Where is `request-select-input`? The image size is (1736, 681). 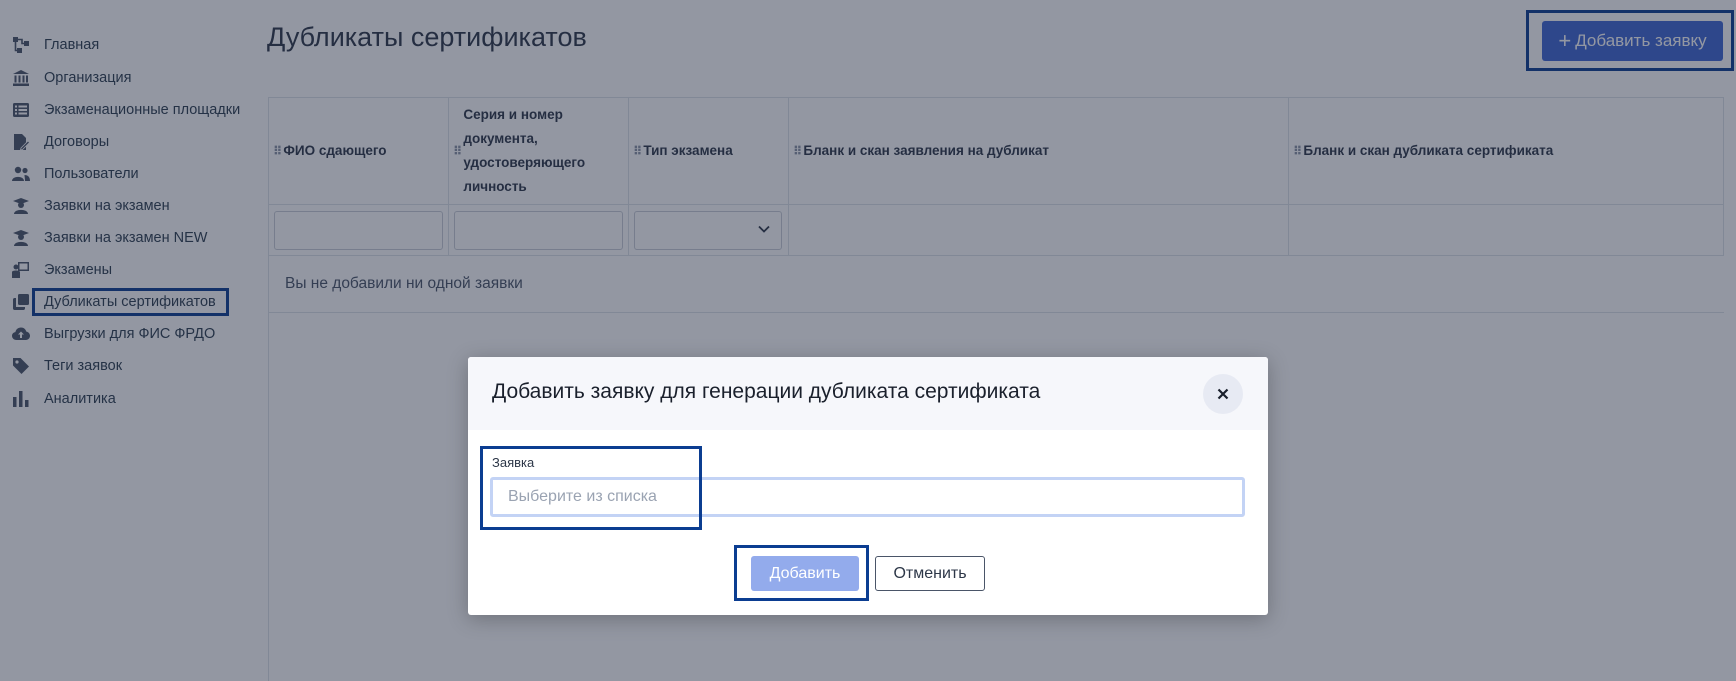 request-select-input is located at coordinates (867, 497).